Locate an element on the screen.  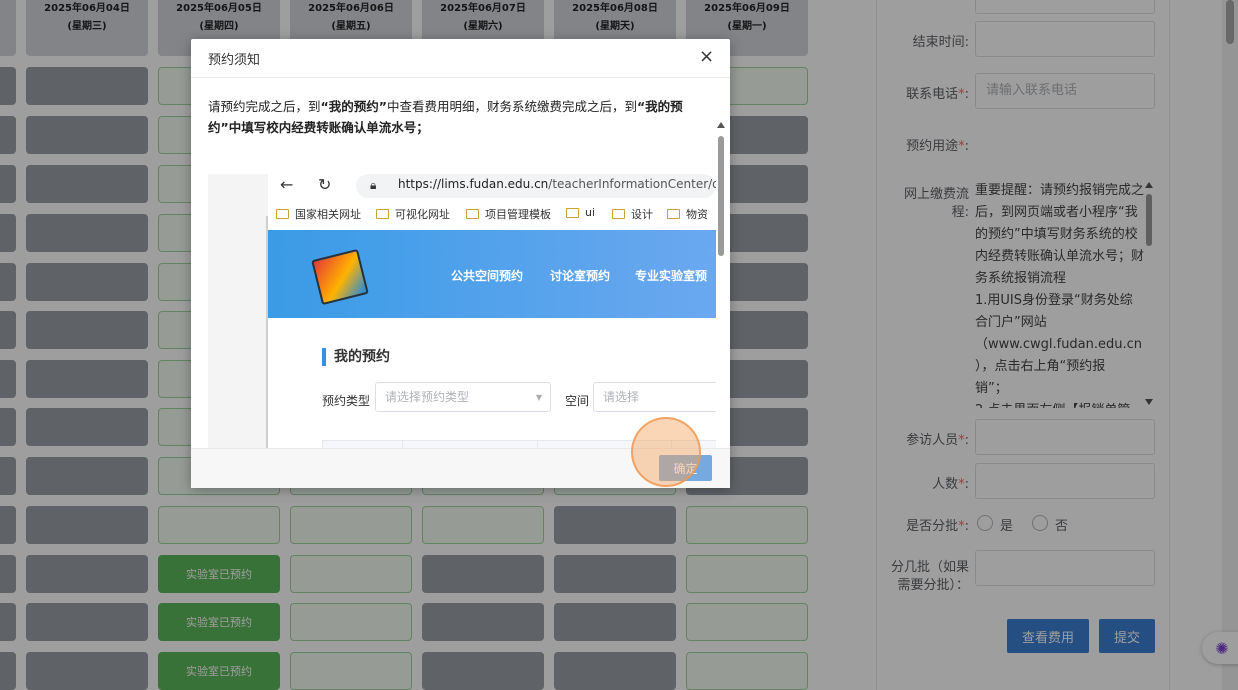
bookmark-item: 项目管理模板 is located at coordinates (508, 214).